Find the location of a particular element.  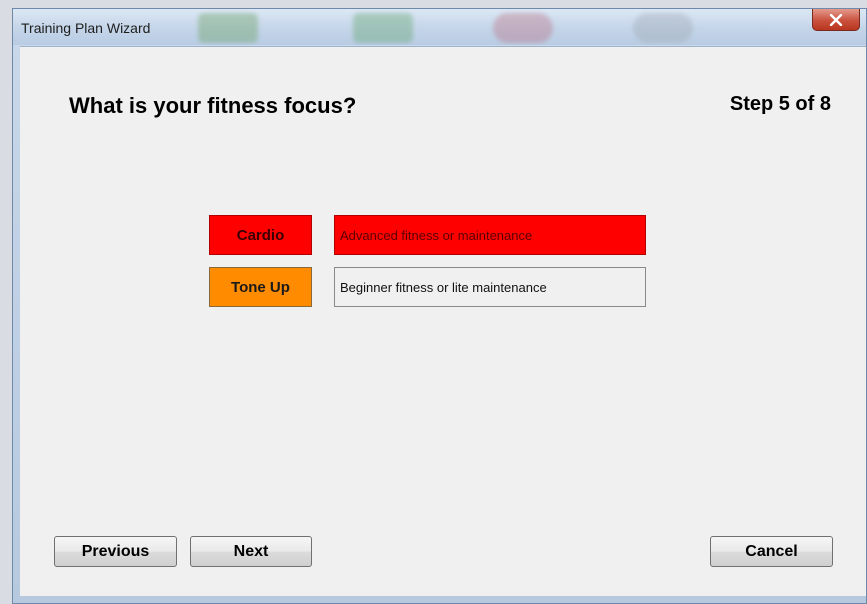

tone-up-option-button: Tone Up is located at coordinates (260, 287).